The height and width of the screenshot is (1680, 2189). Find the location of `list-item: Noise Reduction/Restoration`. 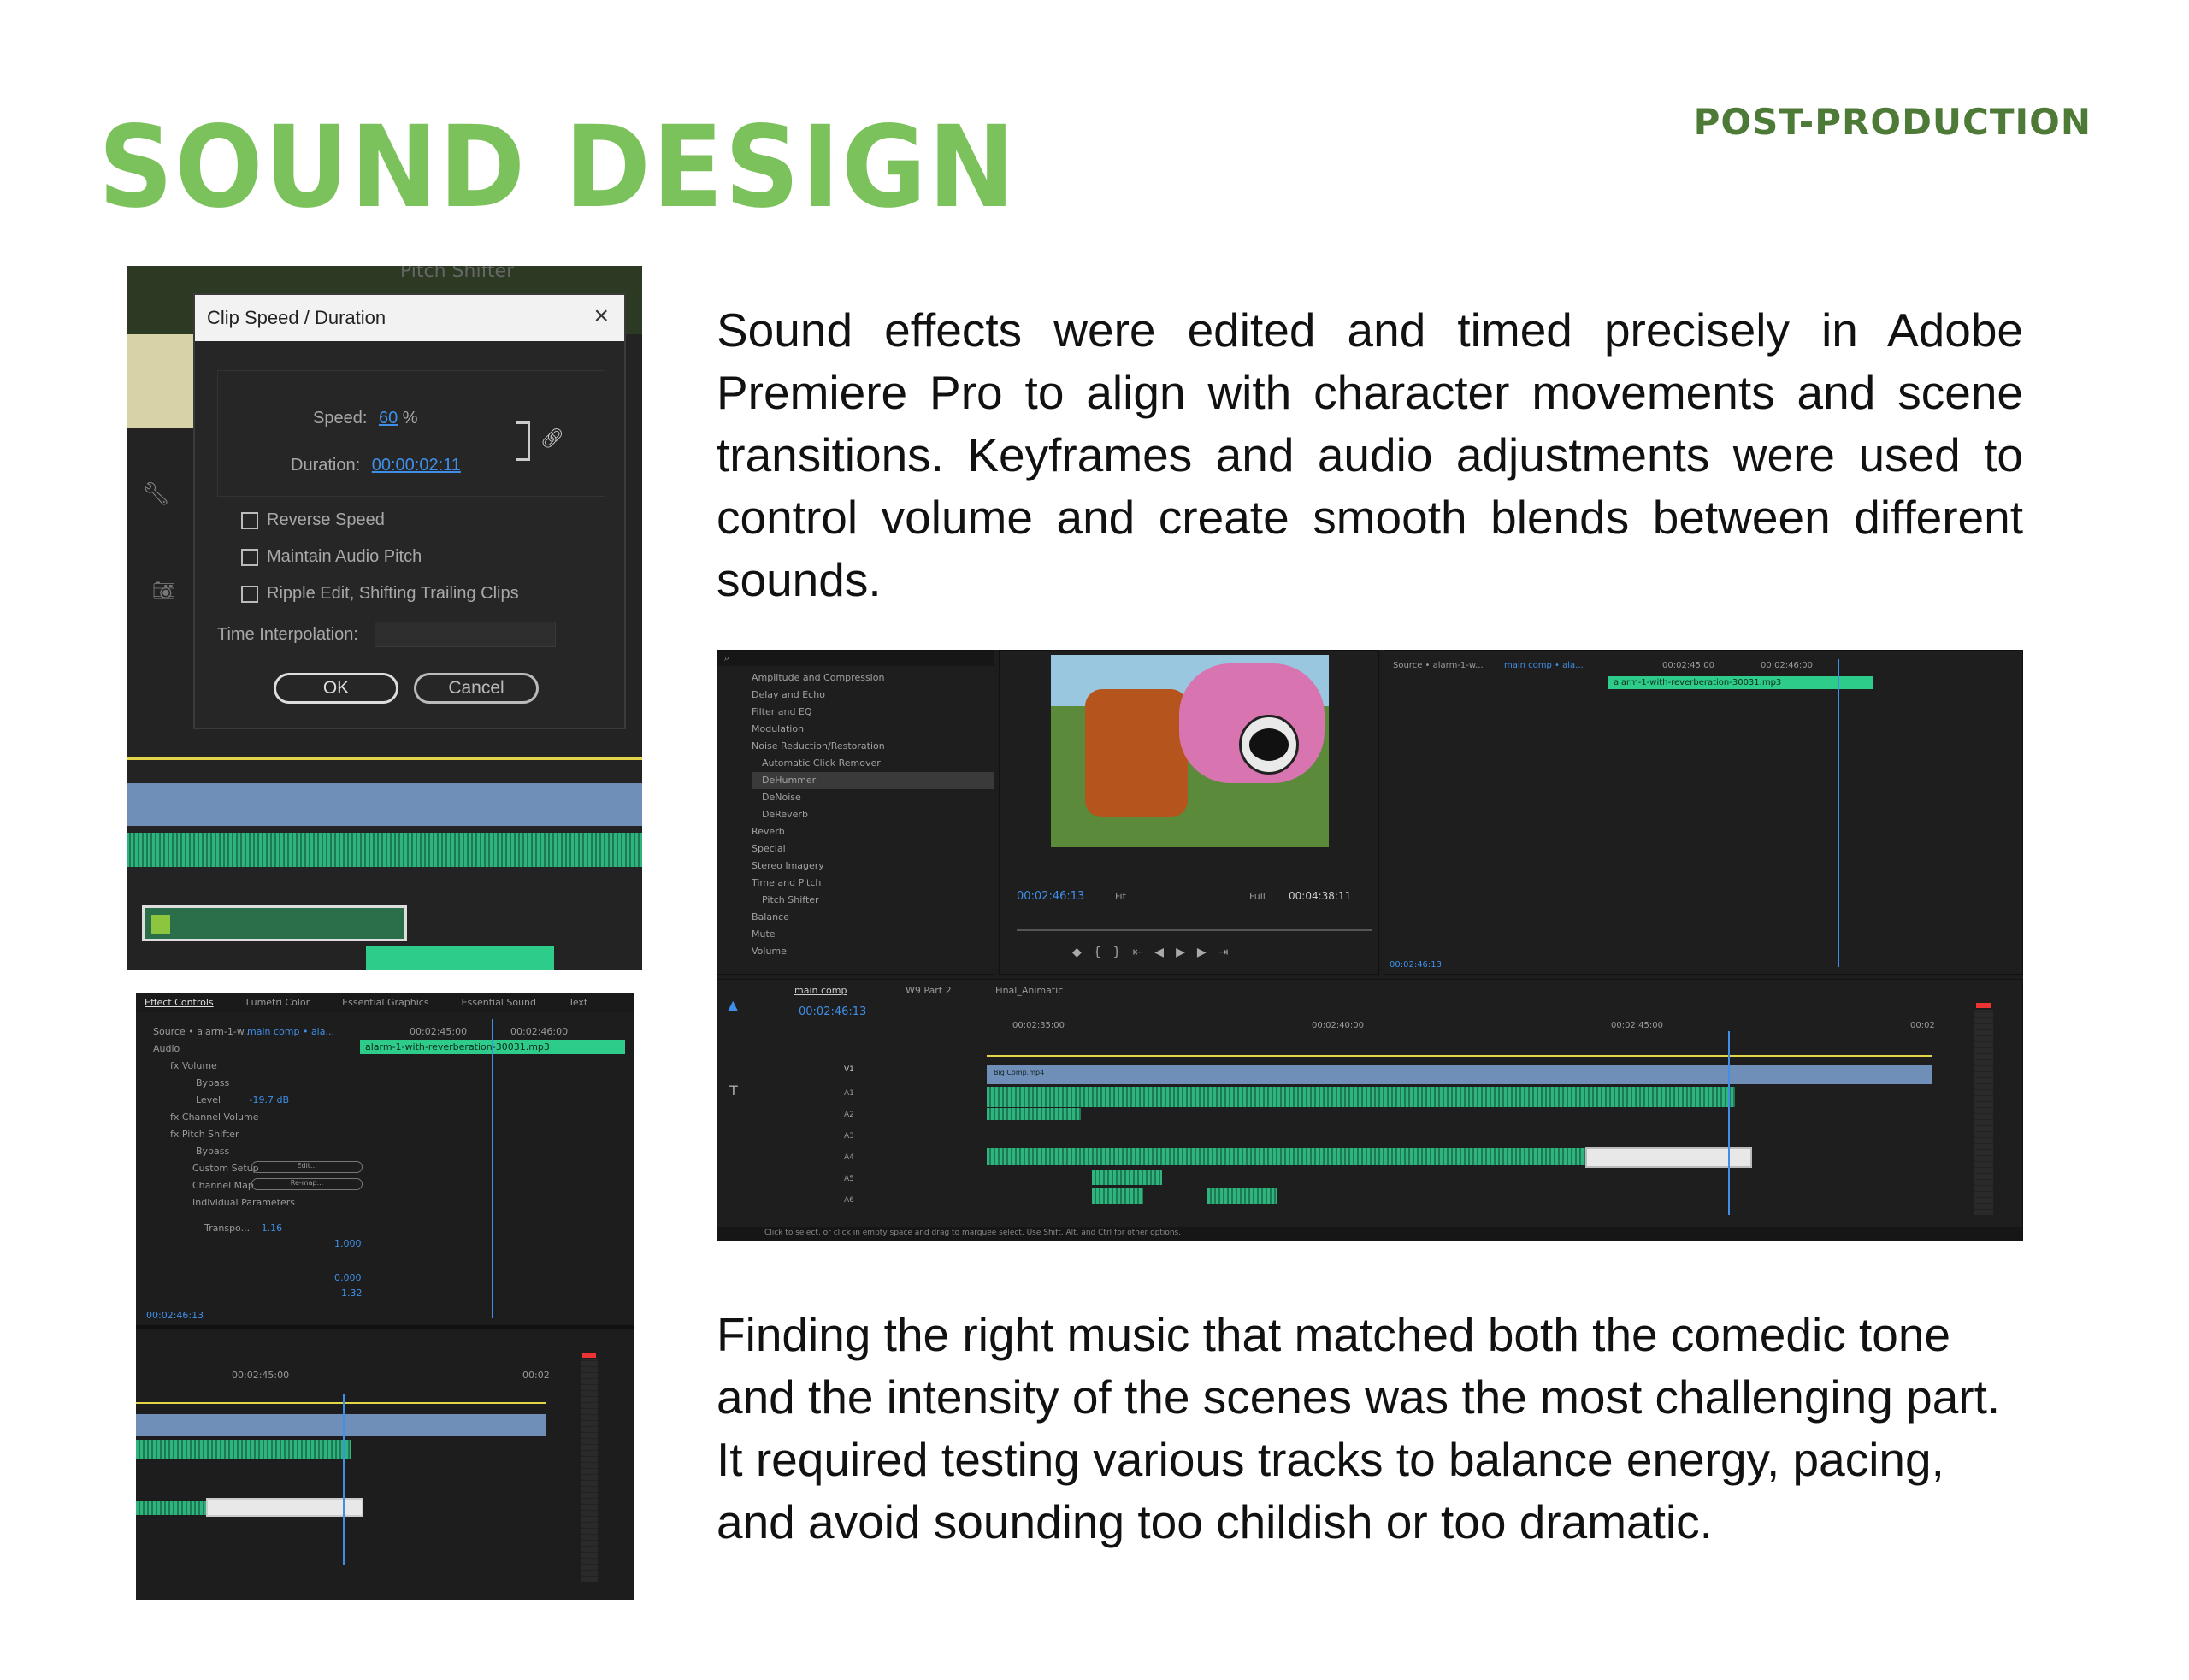

list-item: Noise Reduction/Restoration is located at coordinates (873, 746).